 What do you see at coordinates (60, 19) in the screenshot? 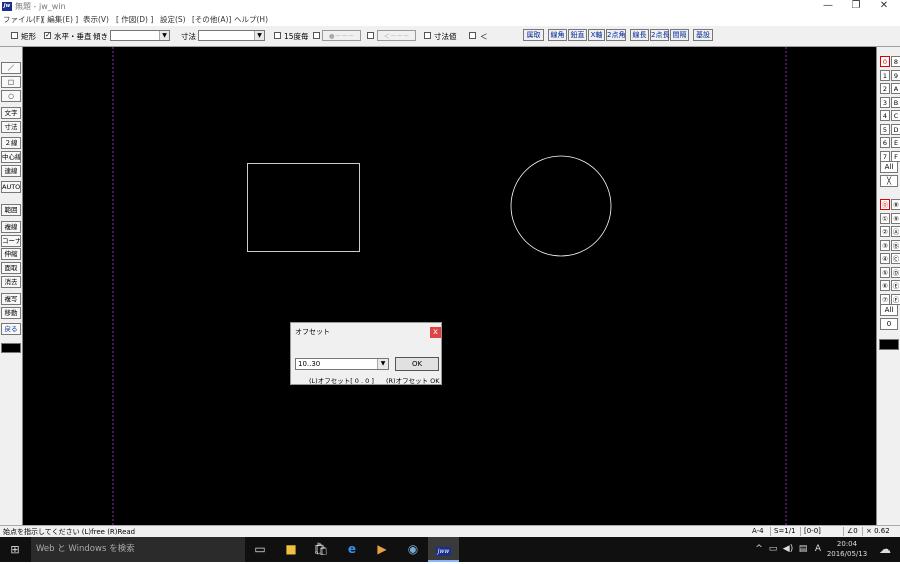
I see `menu-edit: [ 編集(E) ]` at bounding box center [60, 19].